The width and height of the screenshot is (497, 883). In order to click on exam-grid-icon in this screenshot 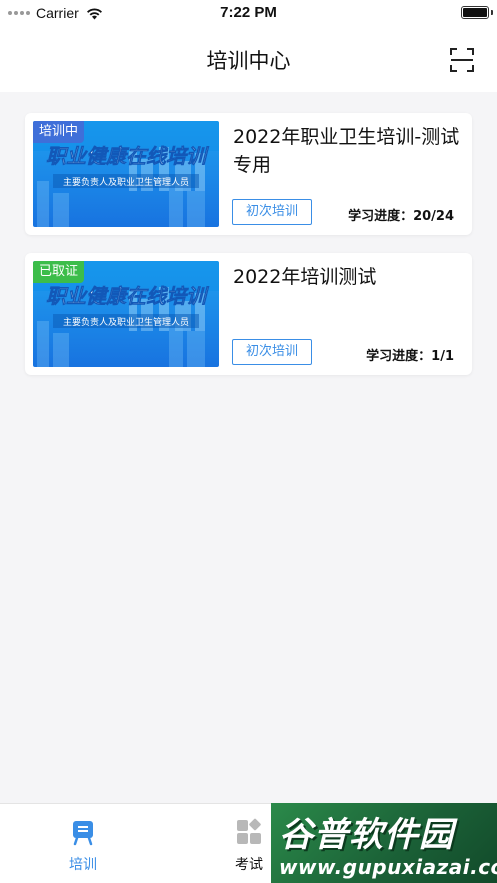, I will do `click(249, 831)`.